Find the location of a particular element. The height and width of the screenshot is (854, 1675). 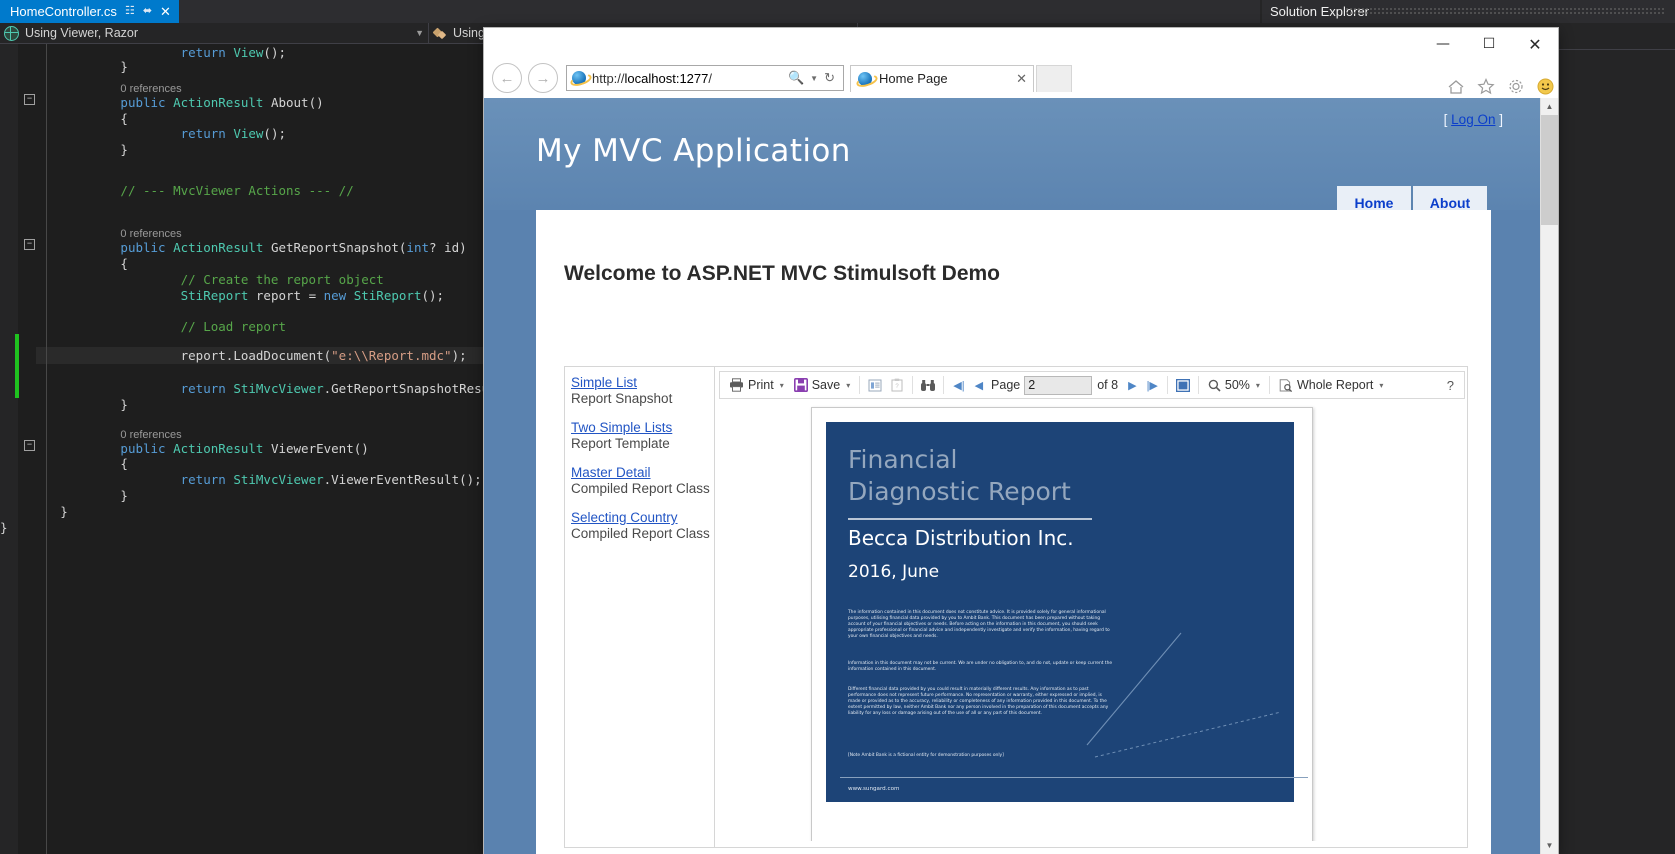

tab-favicon-icon is located at coordinates (867, 80).